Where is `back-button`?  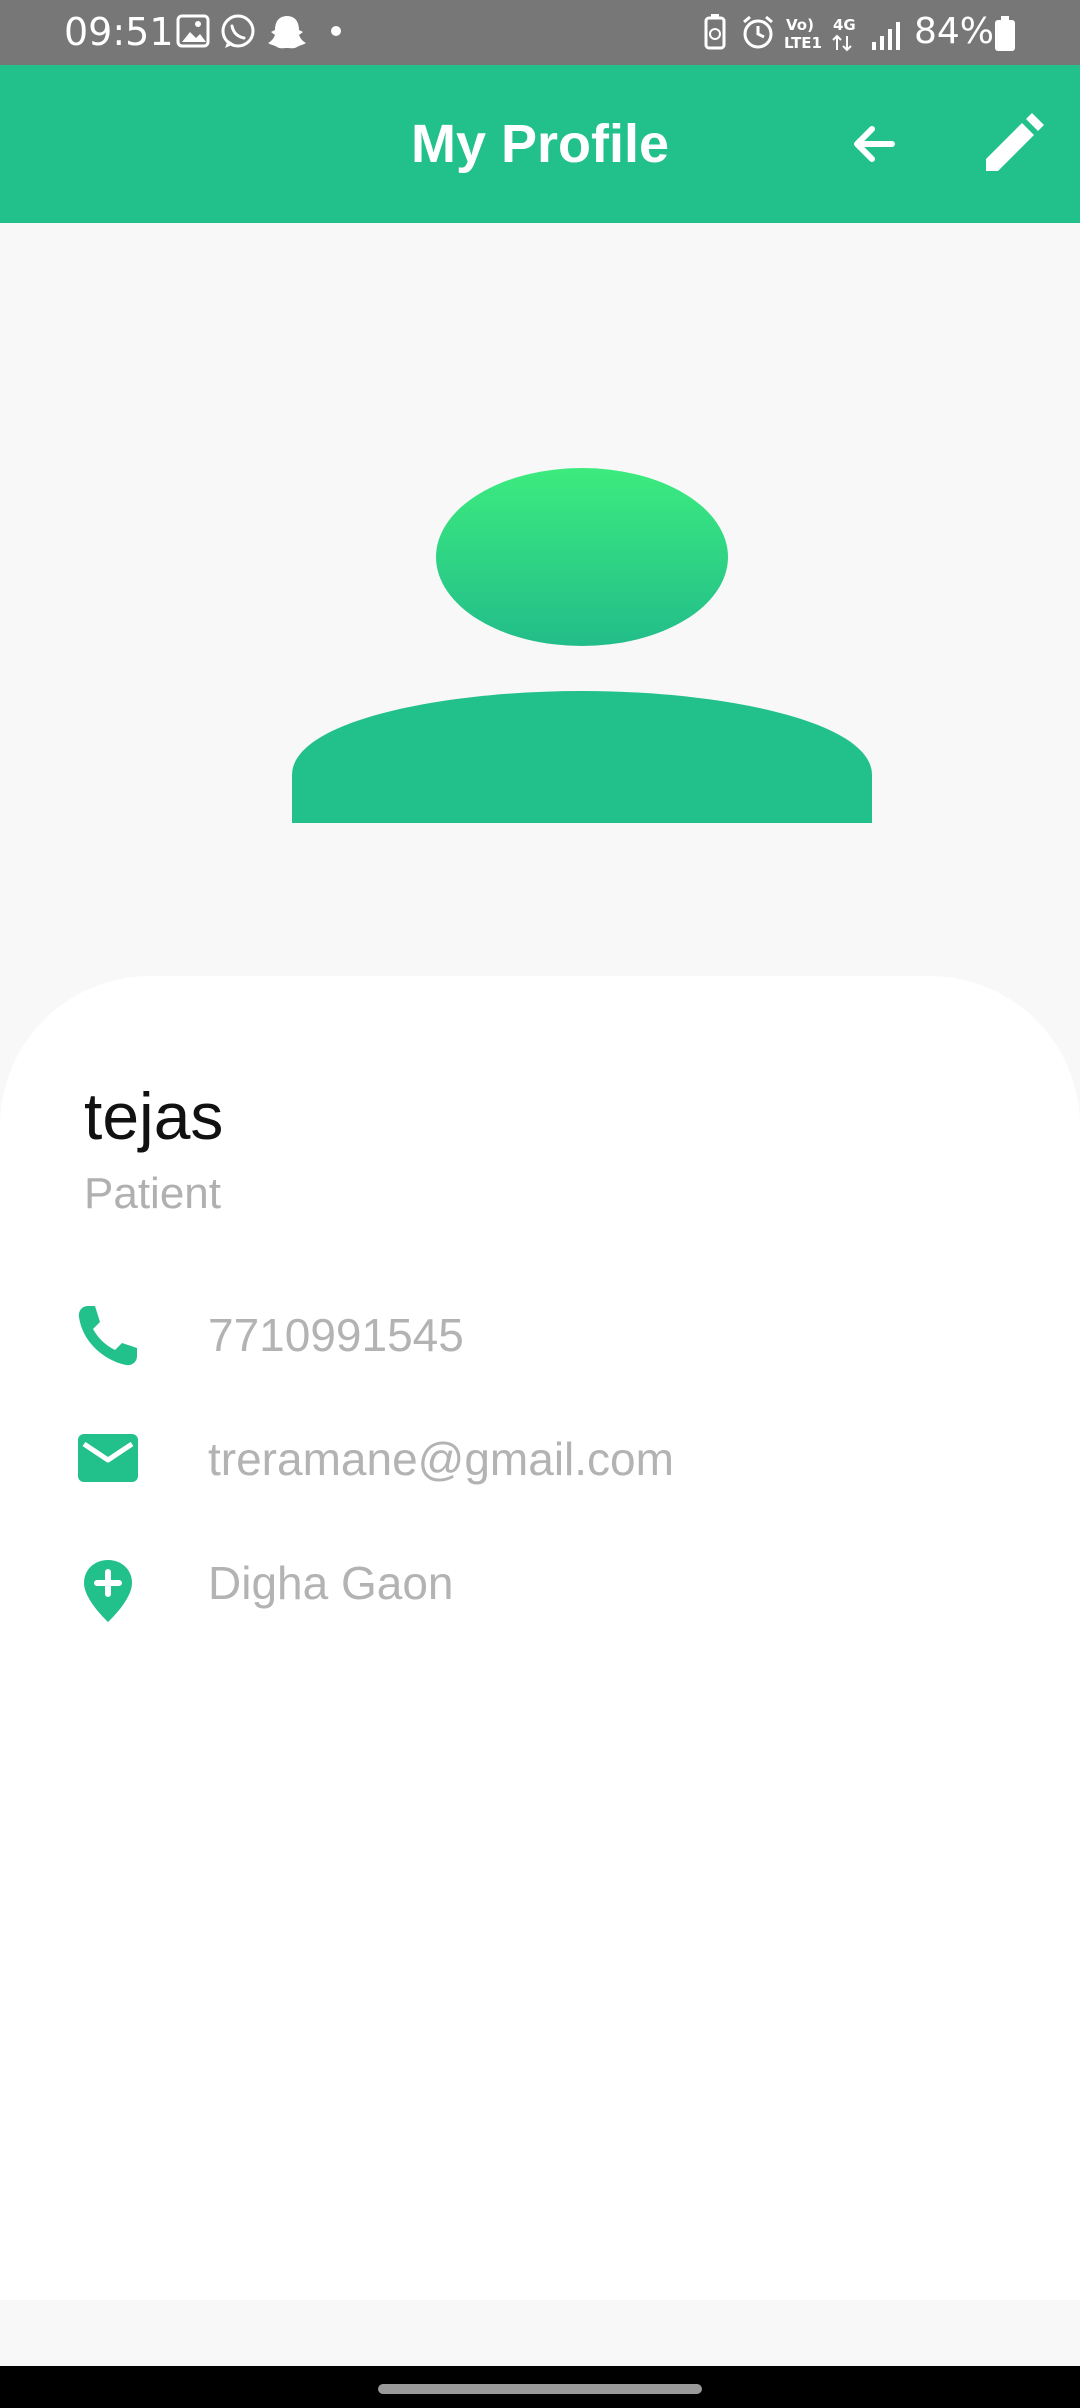 back-button is located at coordinates (875, 144).